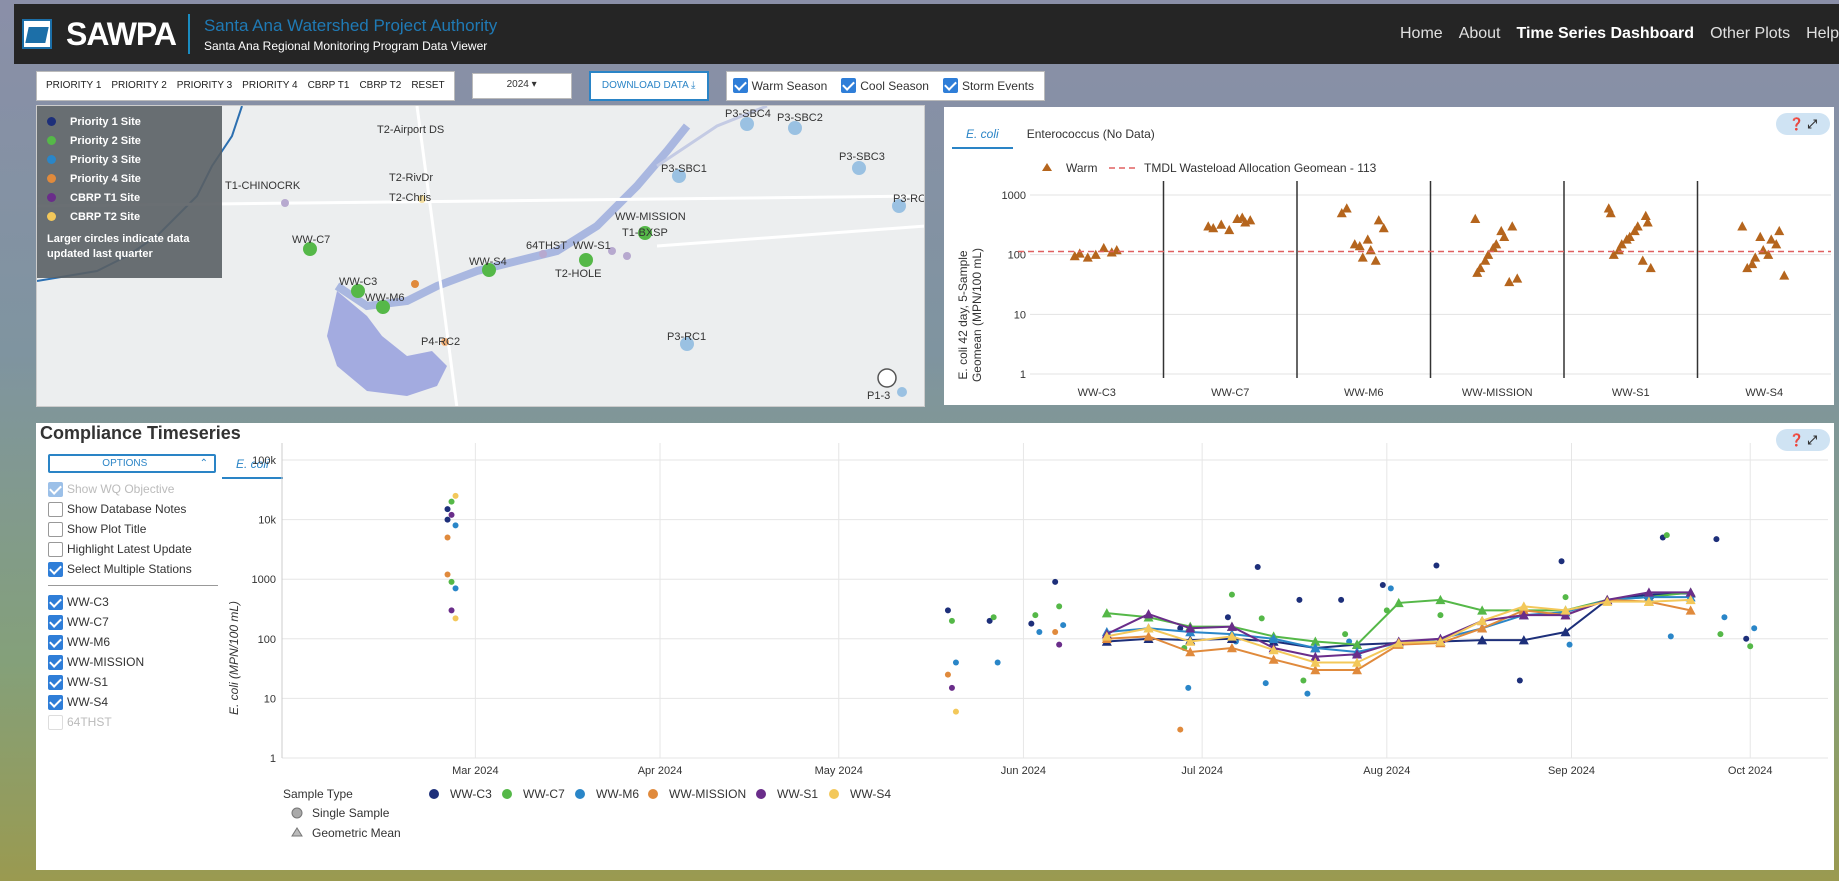 This screenshot has width=1839, height=881. Describe the element at coordinates (761, 794) in the screenshot. I see `legend-station-dot` at that location.